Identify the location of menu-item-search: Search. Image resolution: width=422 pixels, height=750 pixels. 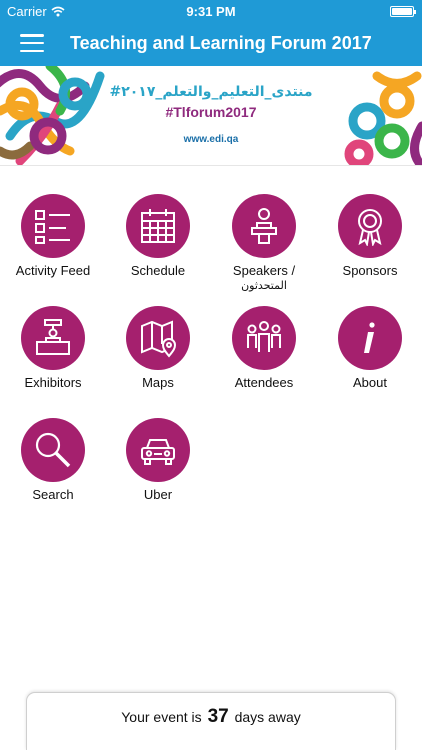
(53, 473).